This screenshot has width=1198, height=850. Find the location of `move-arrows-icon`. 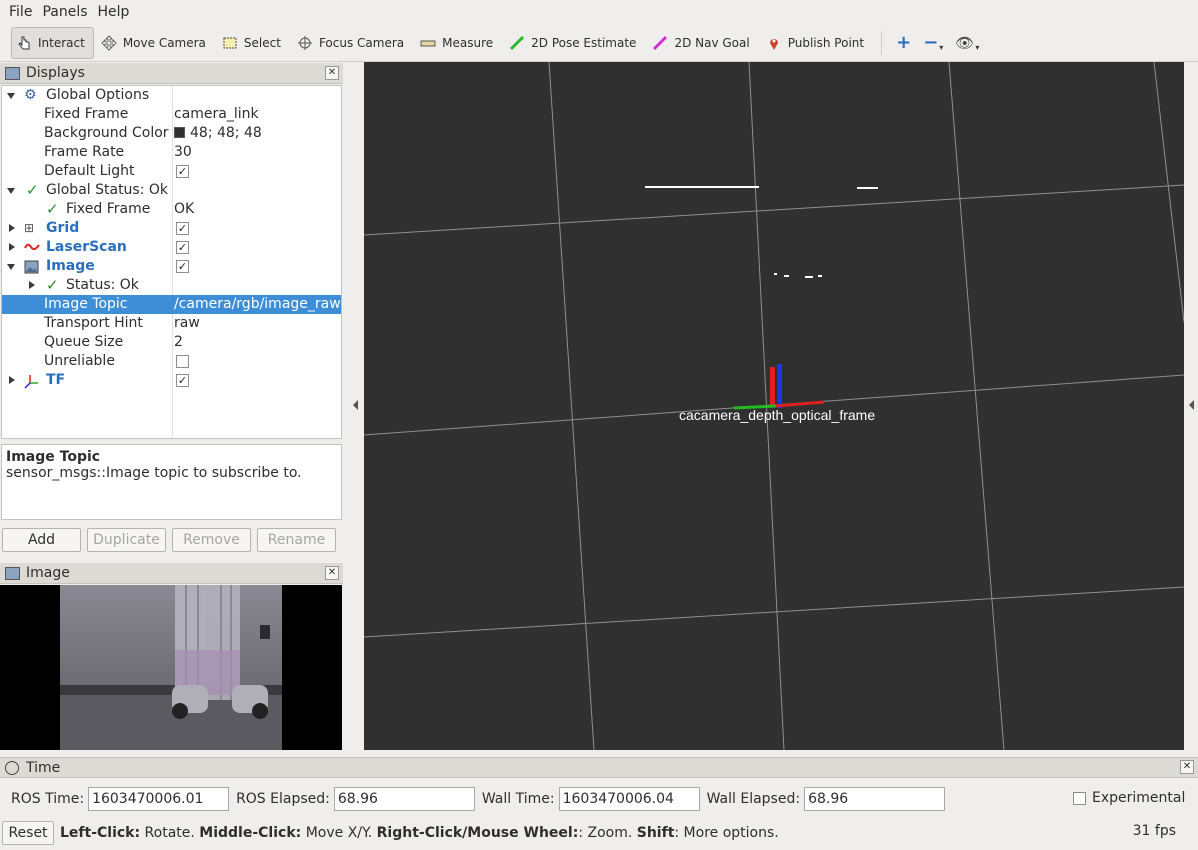

move-arrows-icon is located at coordinates (110, 42).